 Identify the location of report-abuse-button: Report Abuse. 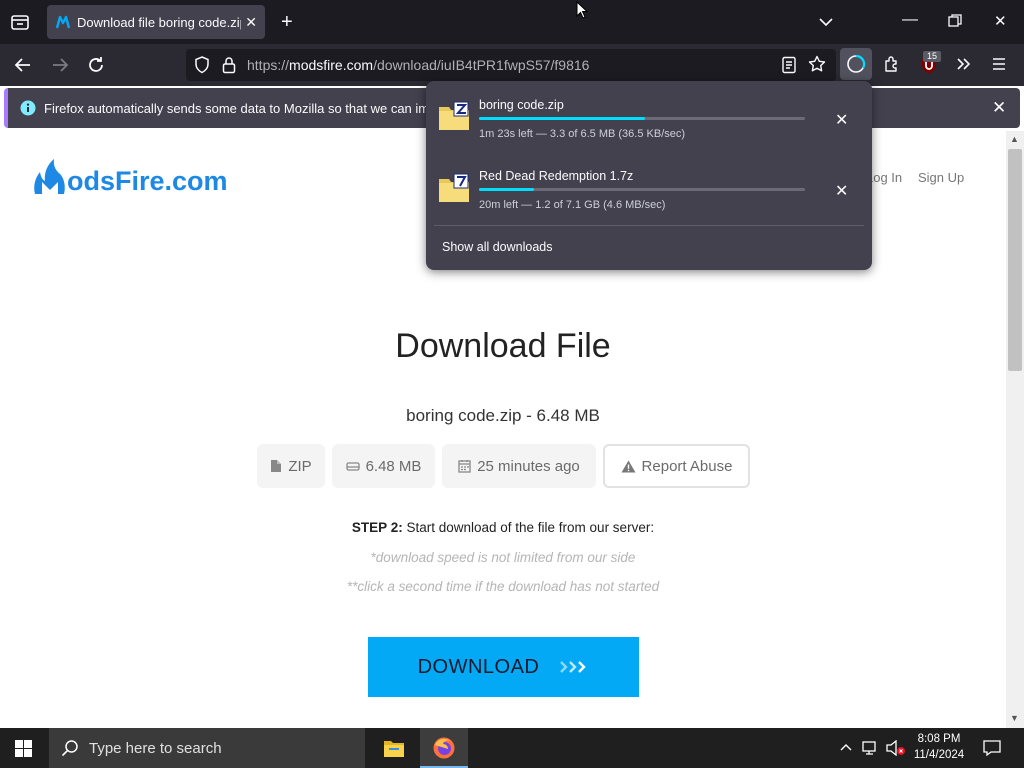
(676, 466).